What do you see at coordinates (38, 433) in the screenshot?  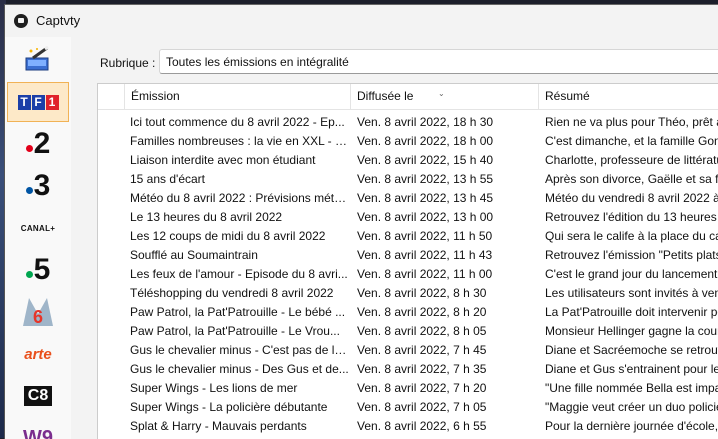 I see `w9-logo-icon: W9` at bounding box center [38, 433].